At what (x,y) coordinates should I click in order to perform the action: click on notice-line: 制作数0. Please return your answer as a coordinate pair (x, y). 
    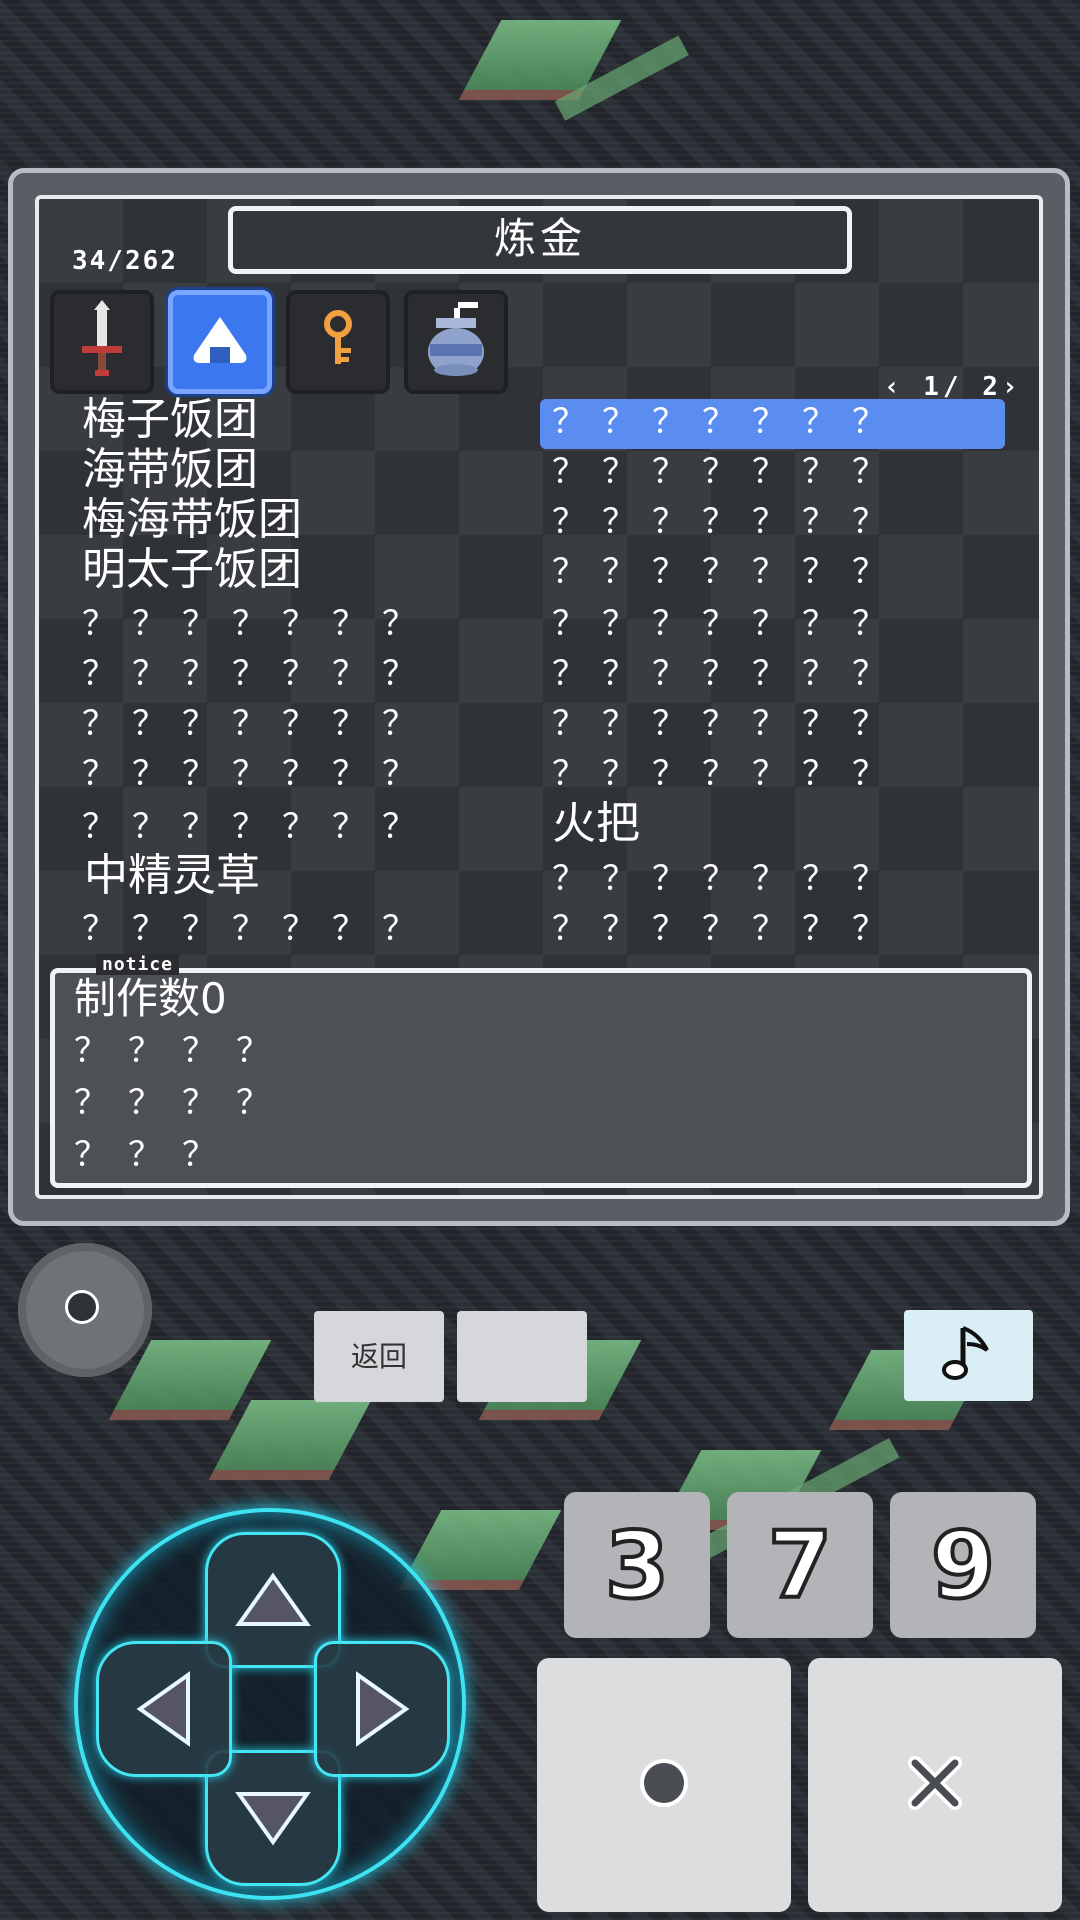
    Looking at the image, I should click on (150, 998).